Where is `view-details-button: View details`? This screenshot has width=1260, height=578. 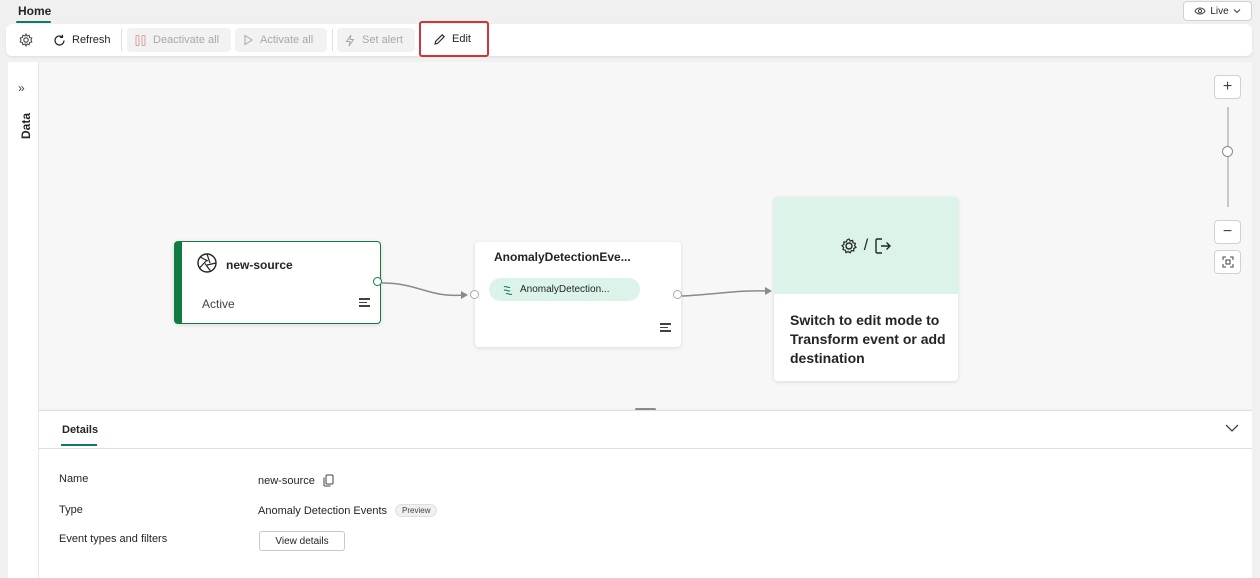
view-details-button: View details is located at coordinates (302, 541).